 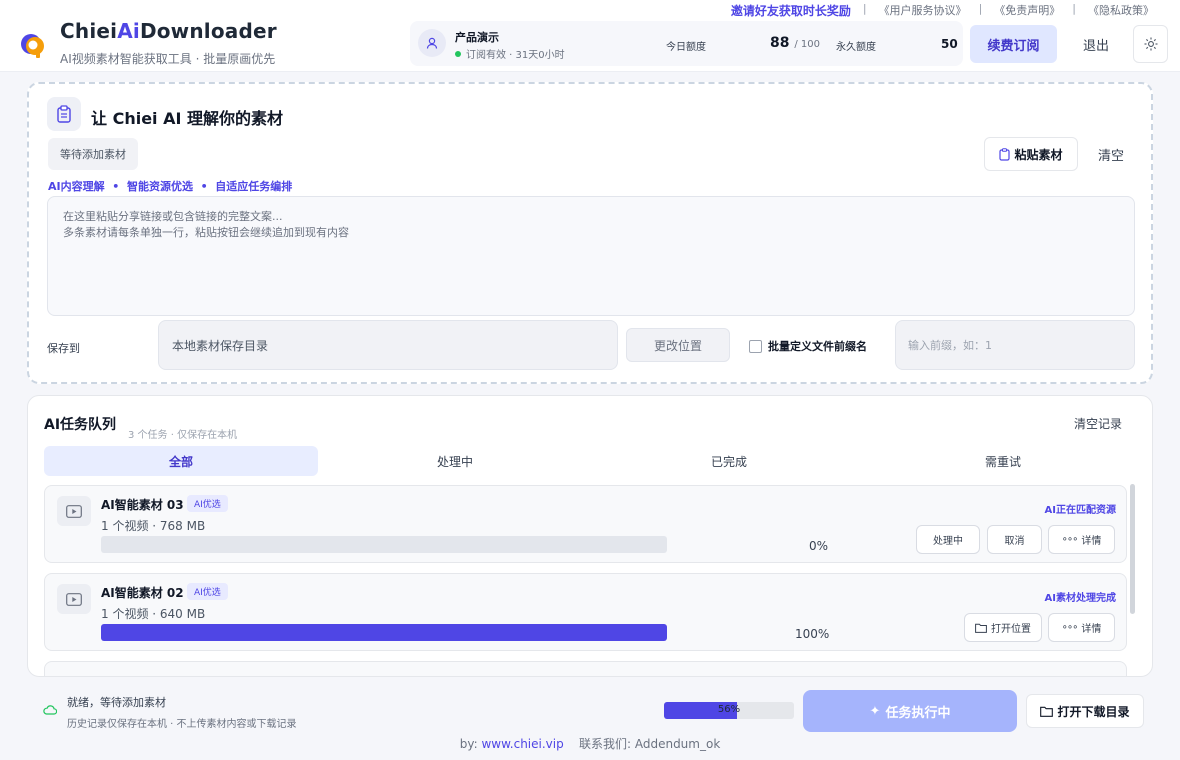 I want to click on task-meta: 1 个视频 · 640 MB, so click(x=153, y=614).